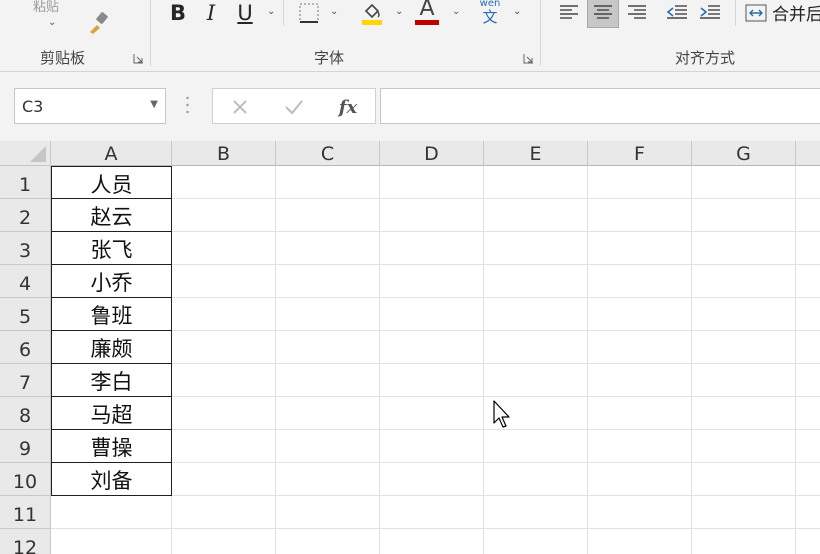  What do you see at coordinates (46, 7) in the screenshot?
I see `paste-label: 粘贴` at bounding box center [46, 7].